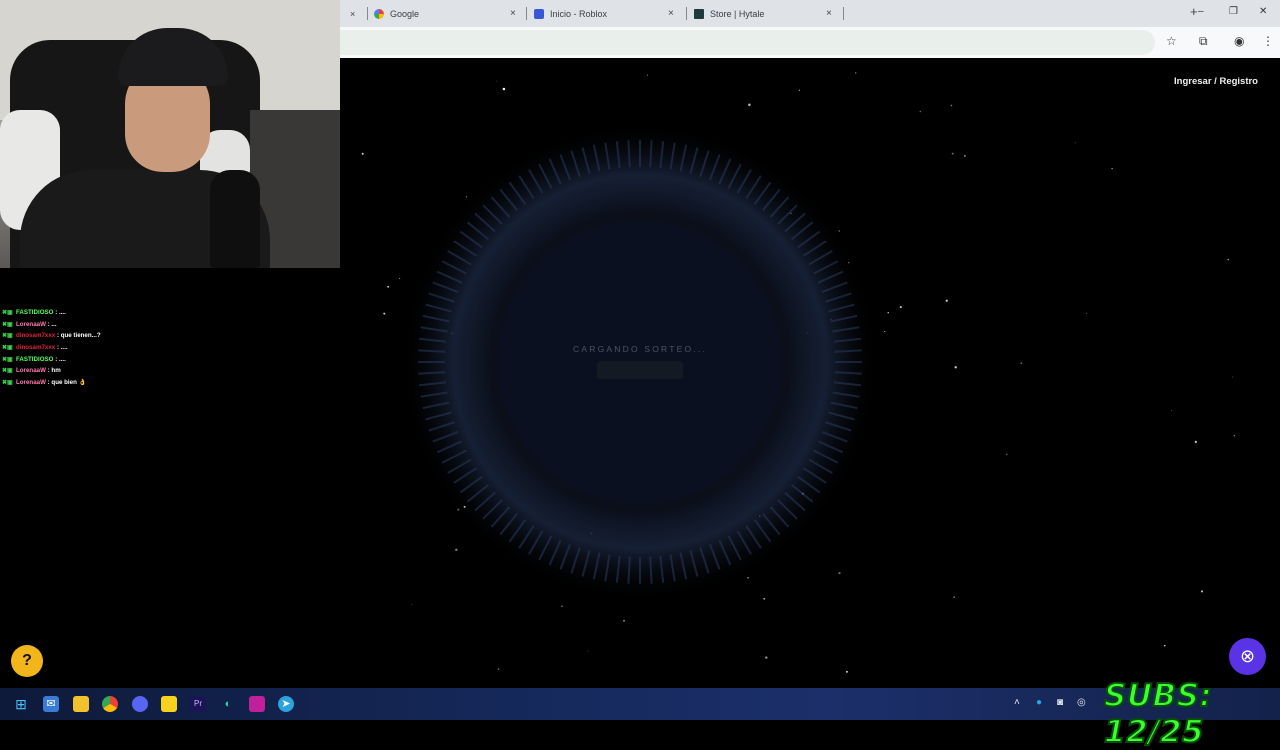  What do you see at coordinates (1158, 713) in the screenshot?
I see `subs-counter-overlay: SUBS: 12/25` at bounding box center [1158, 713].